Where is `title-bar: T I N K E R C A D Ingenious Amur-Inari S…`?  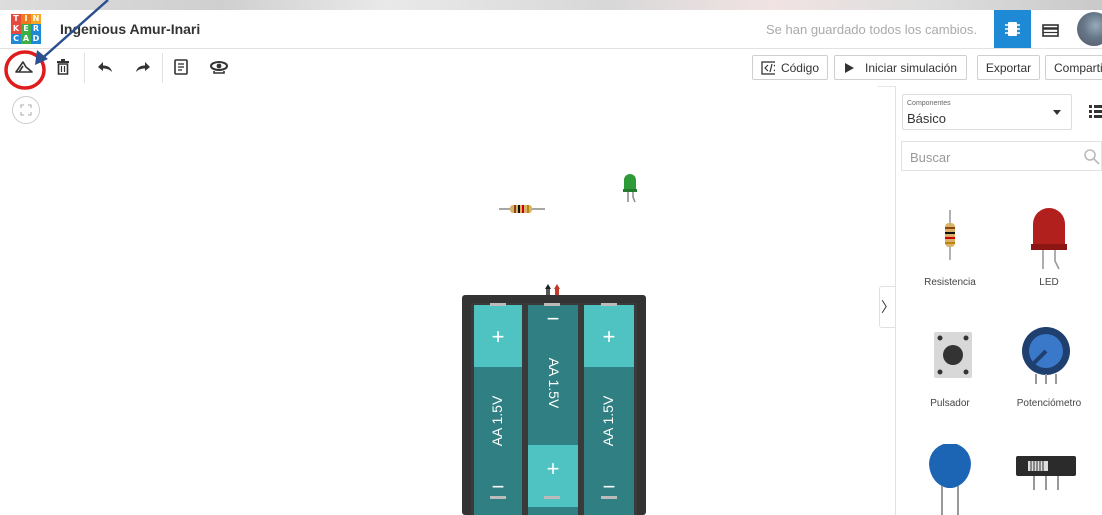 title-bar: T I N K E R C A D Ingenious Amur-Inari S… is located at coordinates (551, 29).